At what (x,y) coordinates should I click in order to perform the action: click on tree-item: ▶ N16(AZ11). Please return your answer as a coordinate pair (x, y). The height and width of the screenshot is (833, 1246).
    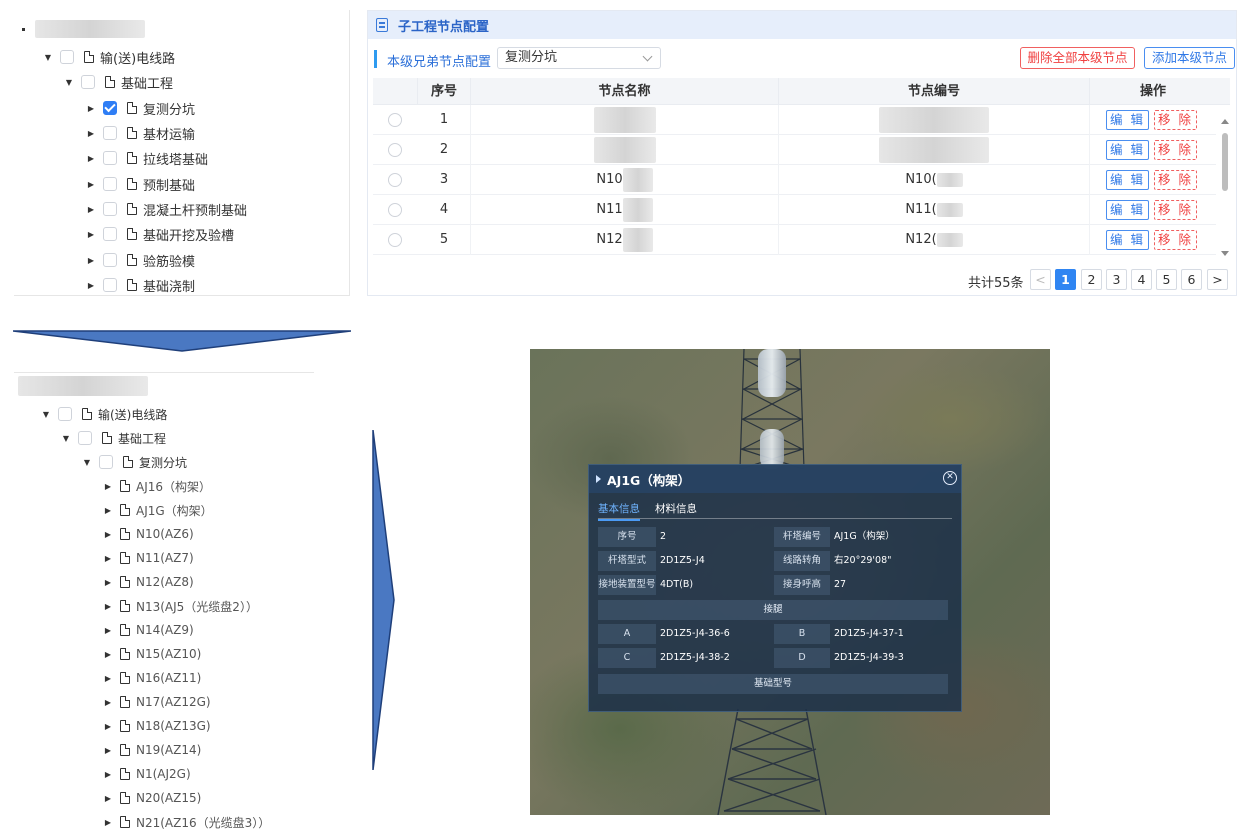
    Looking at the image, I should click on (151, 678).